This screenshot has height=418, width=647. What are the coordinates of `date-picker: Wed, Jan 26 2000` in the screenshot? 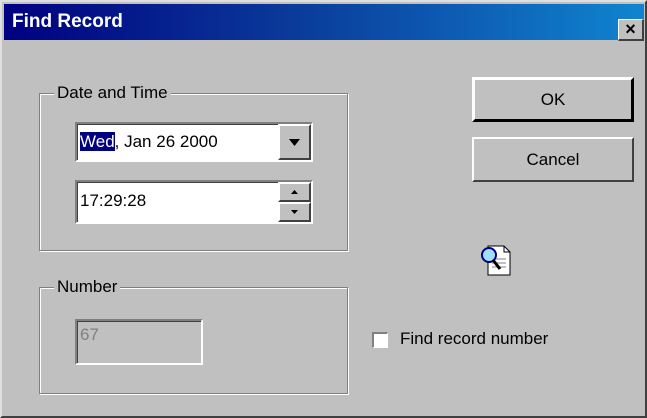 It's located at (194, 142).